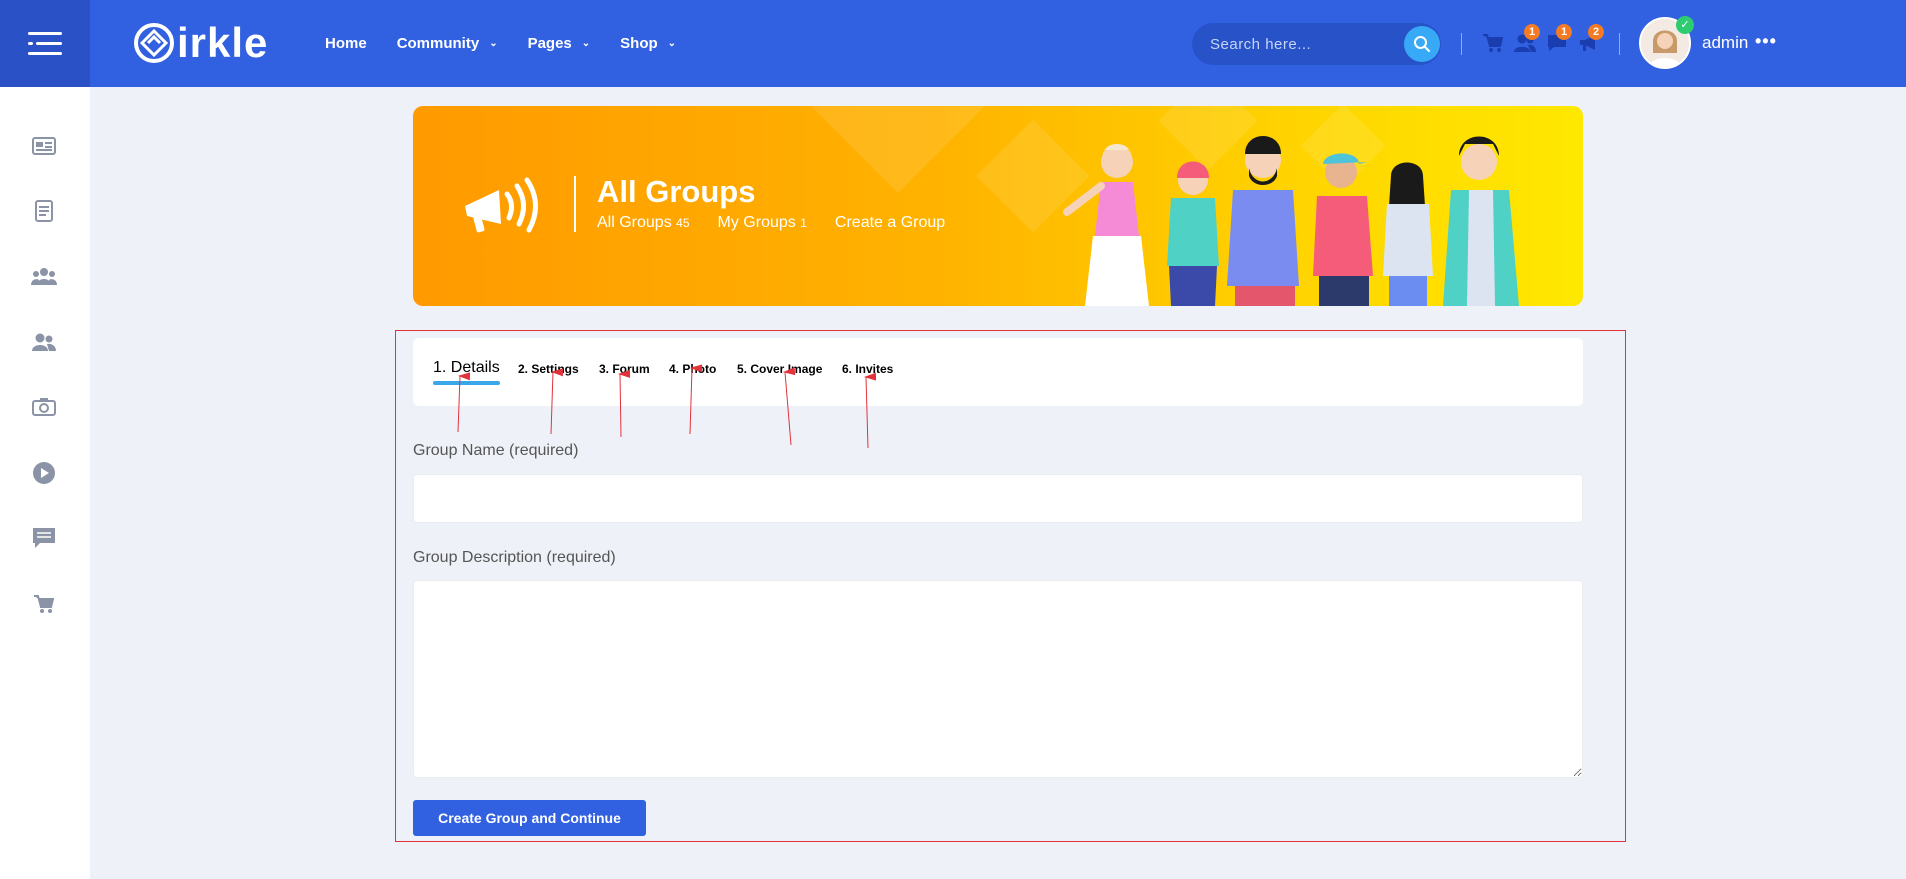 This screenshot has width=1906, height=879. Describe the element at coordinates (466, 383) in the screenshot. I see `active-tab-indicator` at that location.